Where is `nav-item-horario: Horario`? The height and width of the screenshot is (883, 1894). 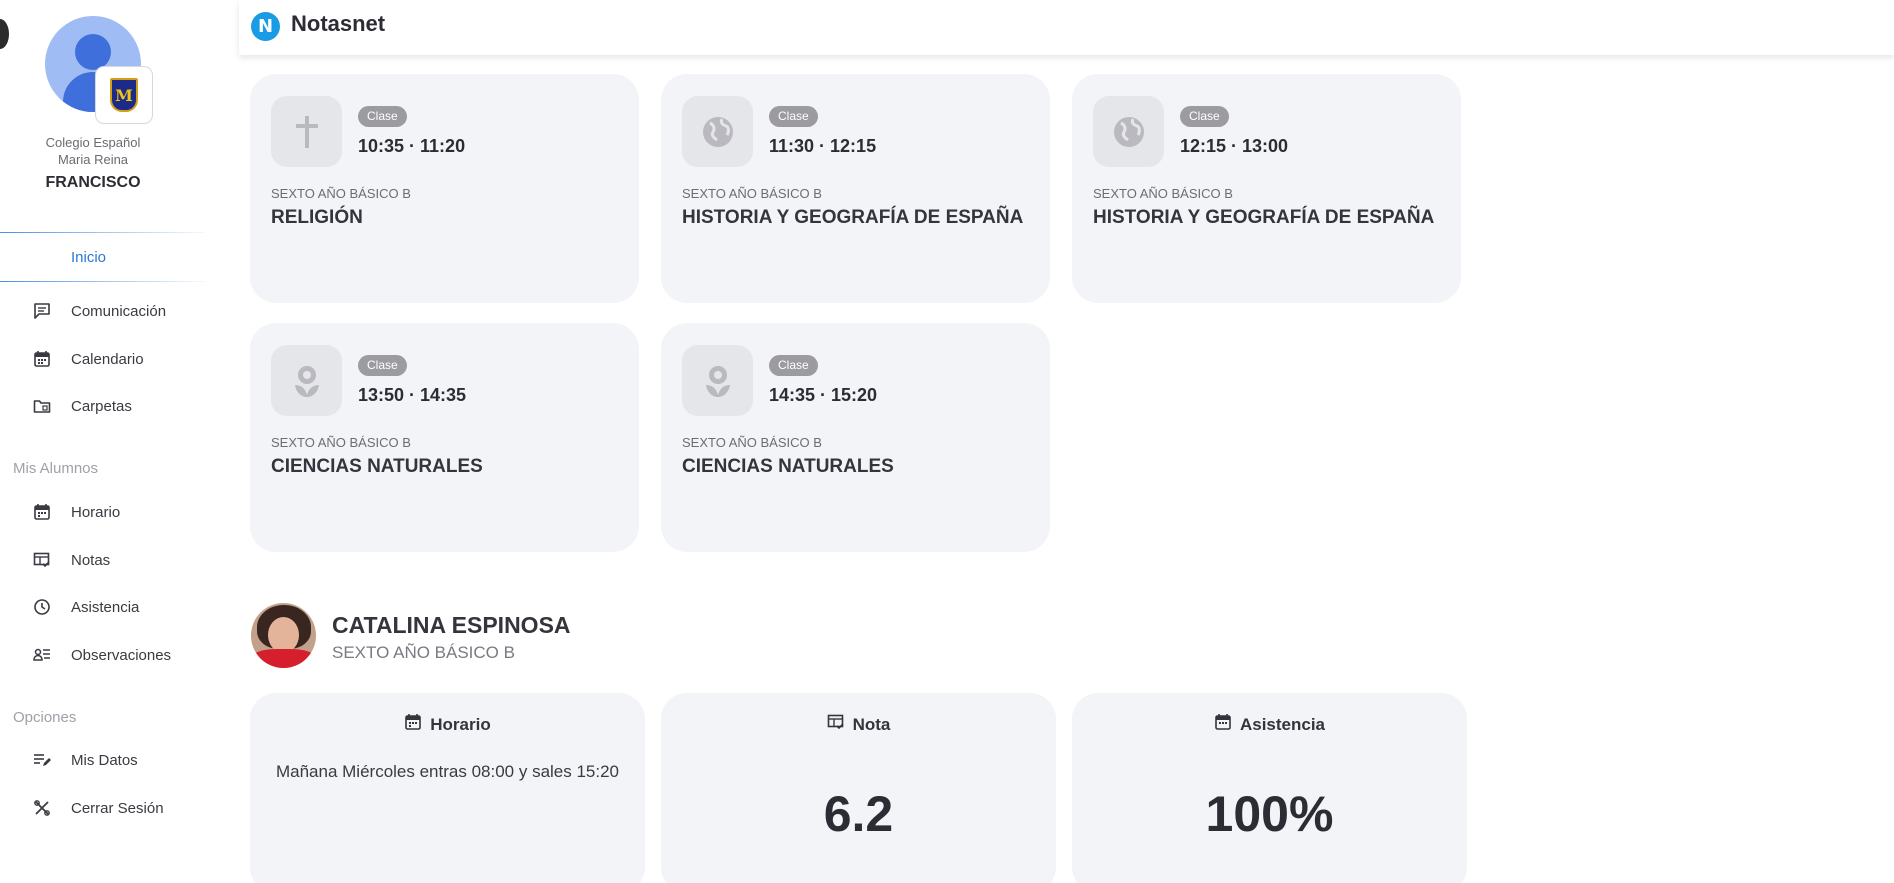 nav-item-horario: Horario is located at coordinates (102, 512).